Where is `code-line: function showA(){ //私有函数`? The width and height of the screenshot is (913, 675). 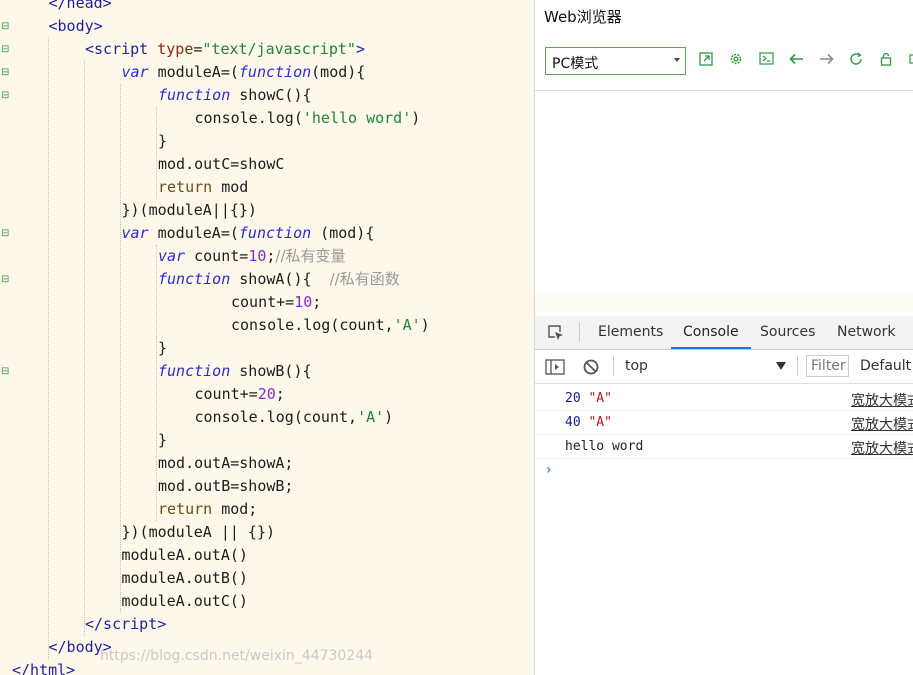 code-line: function showA(){ //私有函数 is located at coordinates (279, 279).